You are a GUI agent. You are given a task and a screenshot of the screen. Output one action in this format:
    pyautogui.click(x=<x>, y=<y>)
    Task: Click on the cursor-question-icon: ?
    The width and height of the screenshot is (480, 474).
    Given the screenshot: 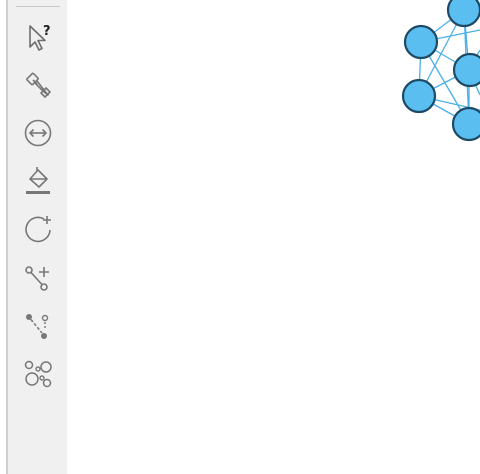 What is the action you would take?
    pyautogui.click(x=40, y=37)
    